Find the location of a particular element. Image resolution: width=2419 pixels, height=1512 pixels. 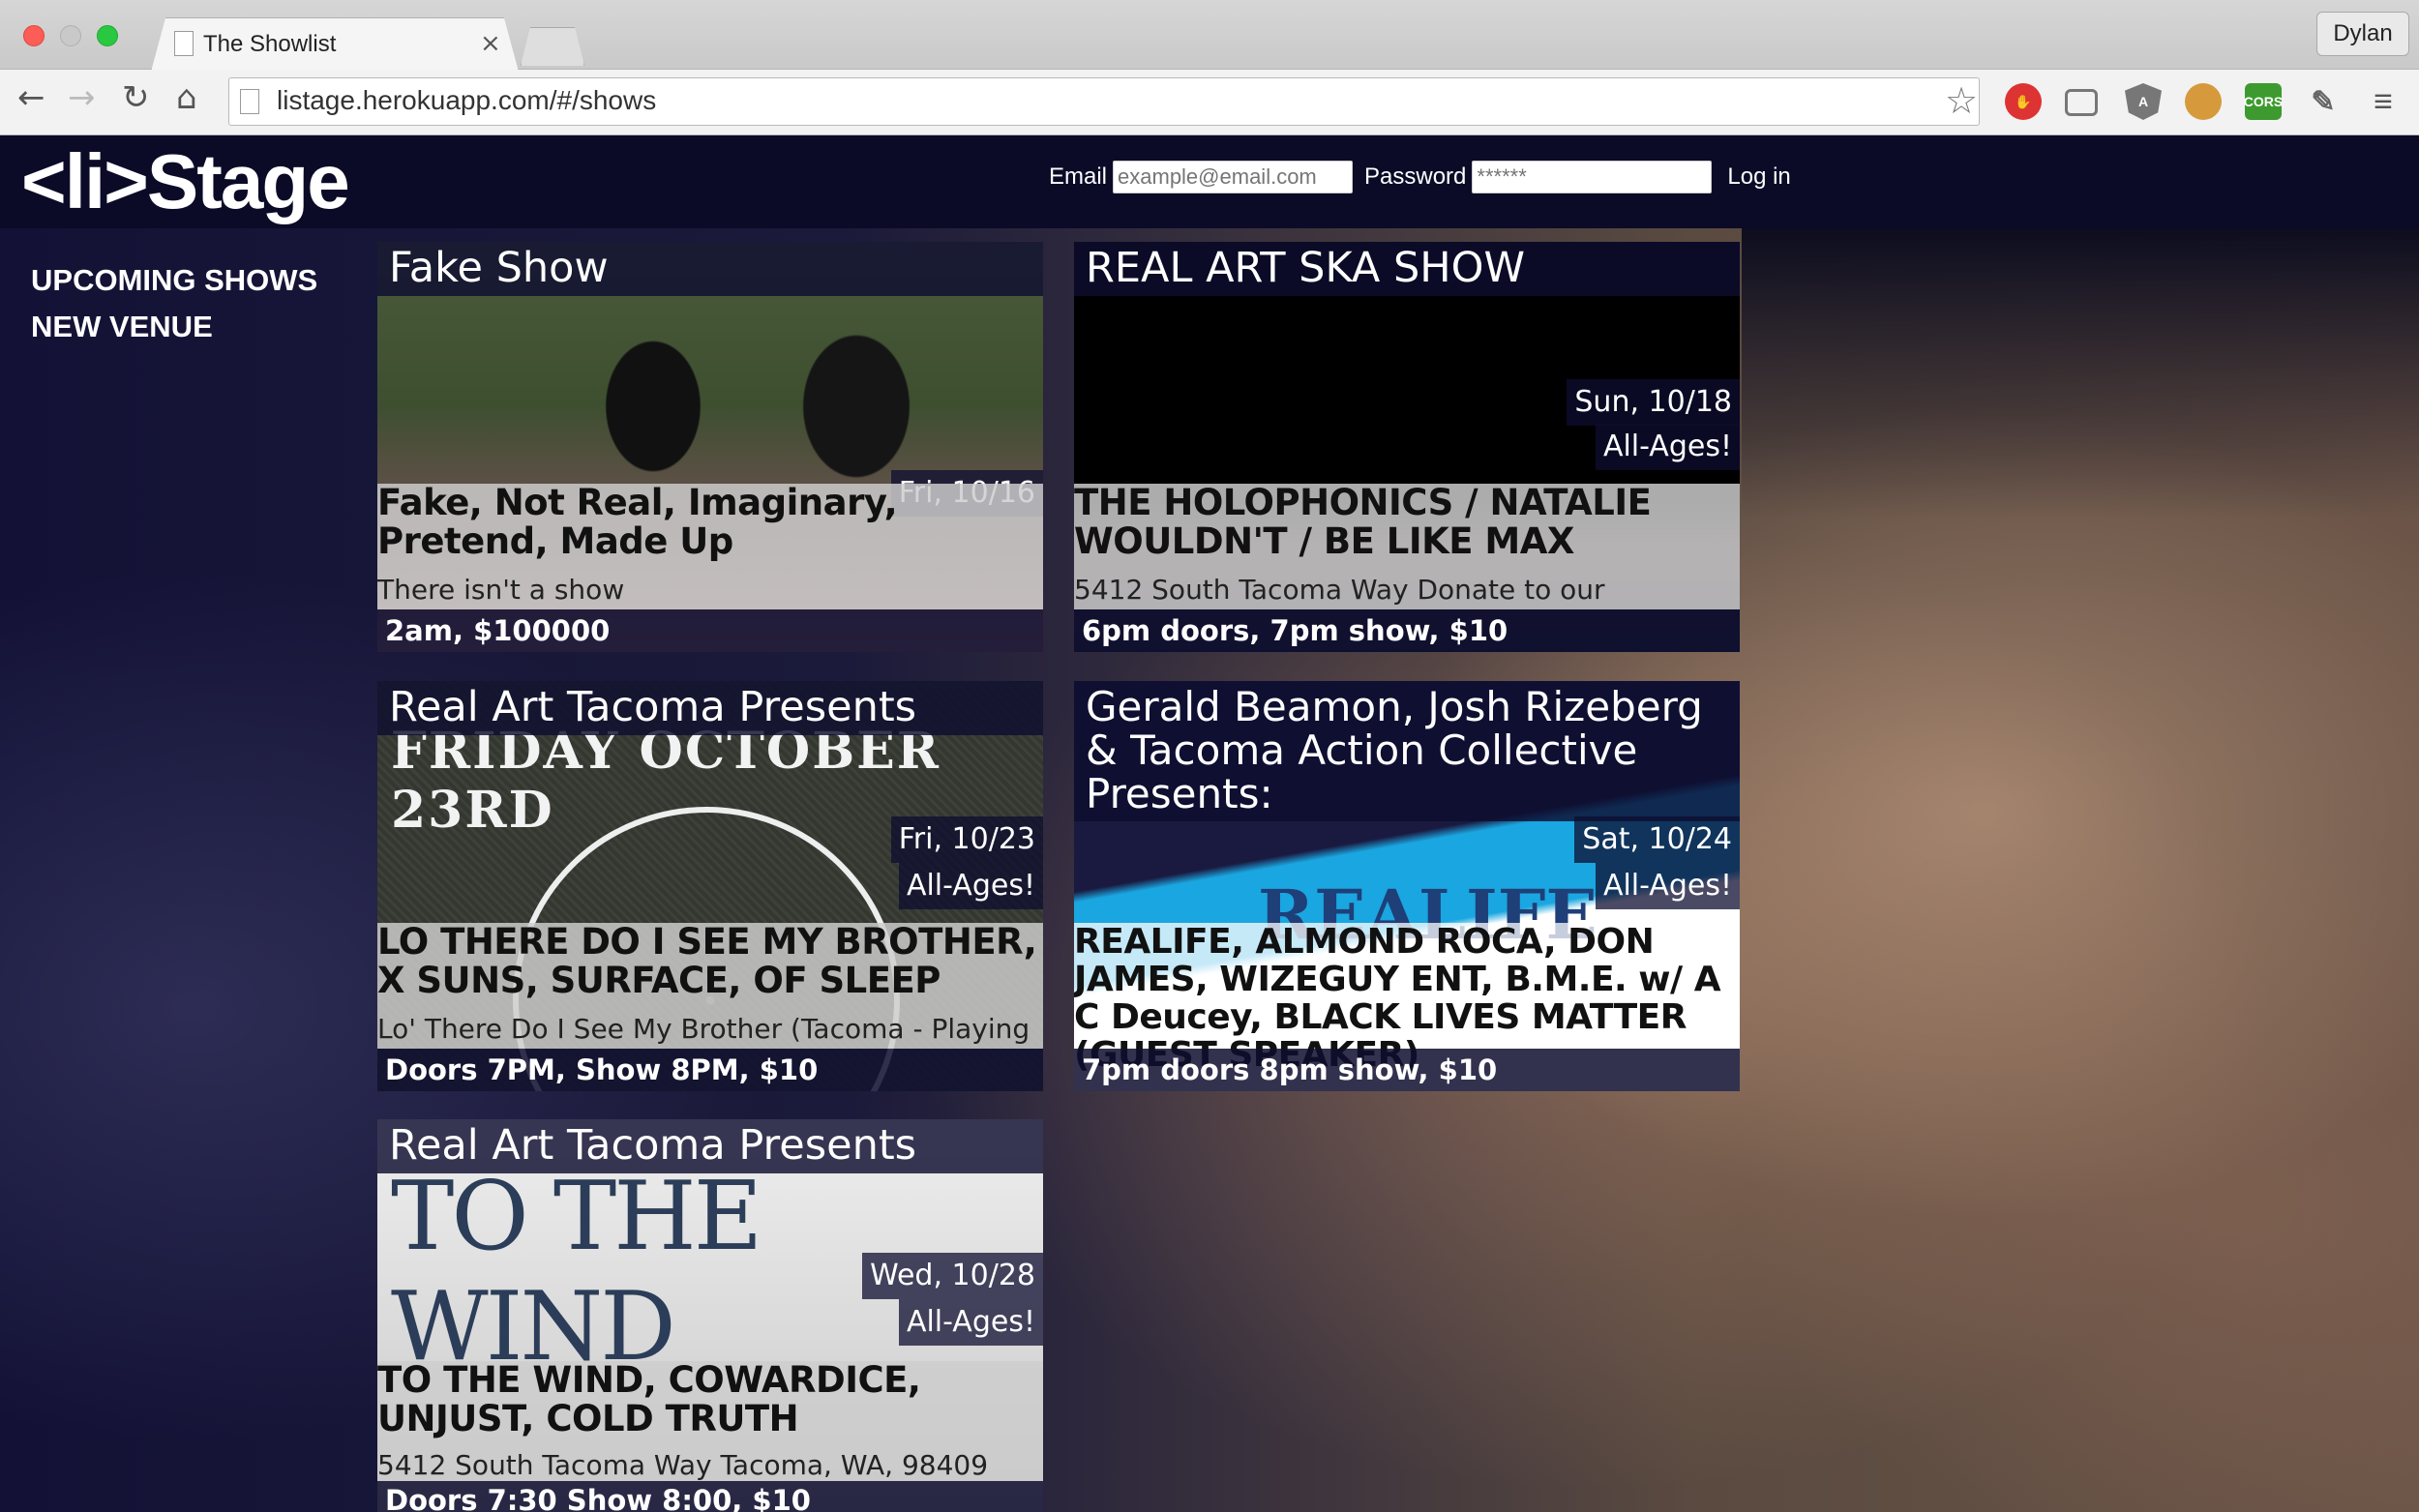

cors-icon: CORS is located at coordinates (2264, 102).